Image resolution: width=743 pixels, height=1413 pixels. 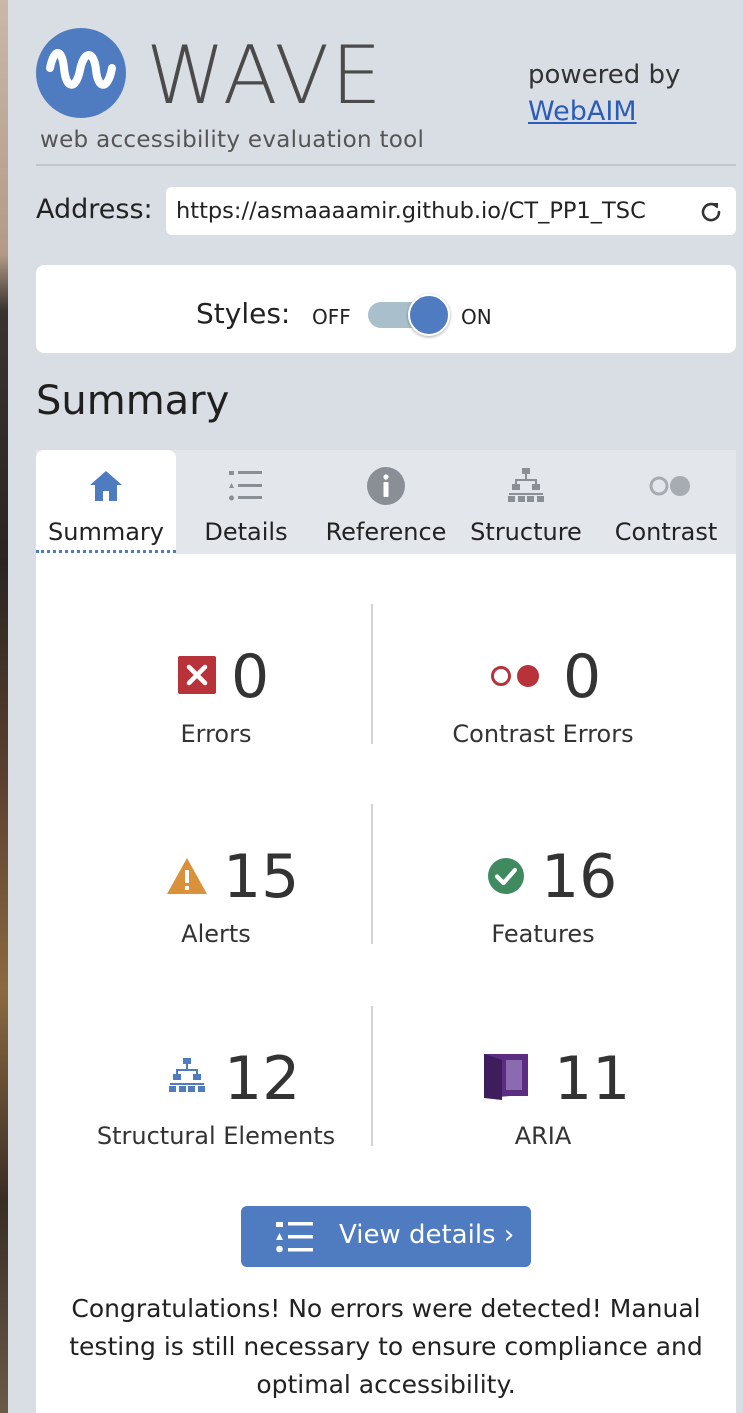 What do you see at coordinates (246, 532) in the screenshot?
I see `tab-label: Details` at bounding box center [246, 532].